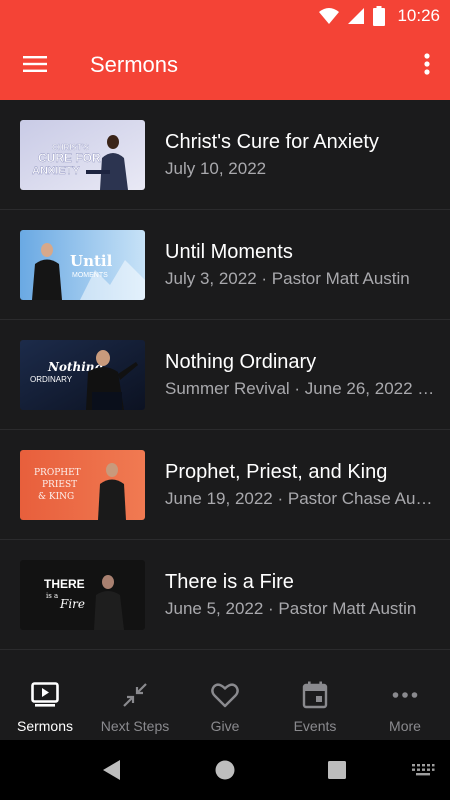 The image size is (450, 800). I want to click on svg-text: & KING, so click(56, 497).